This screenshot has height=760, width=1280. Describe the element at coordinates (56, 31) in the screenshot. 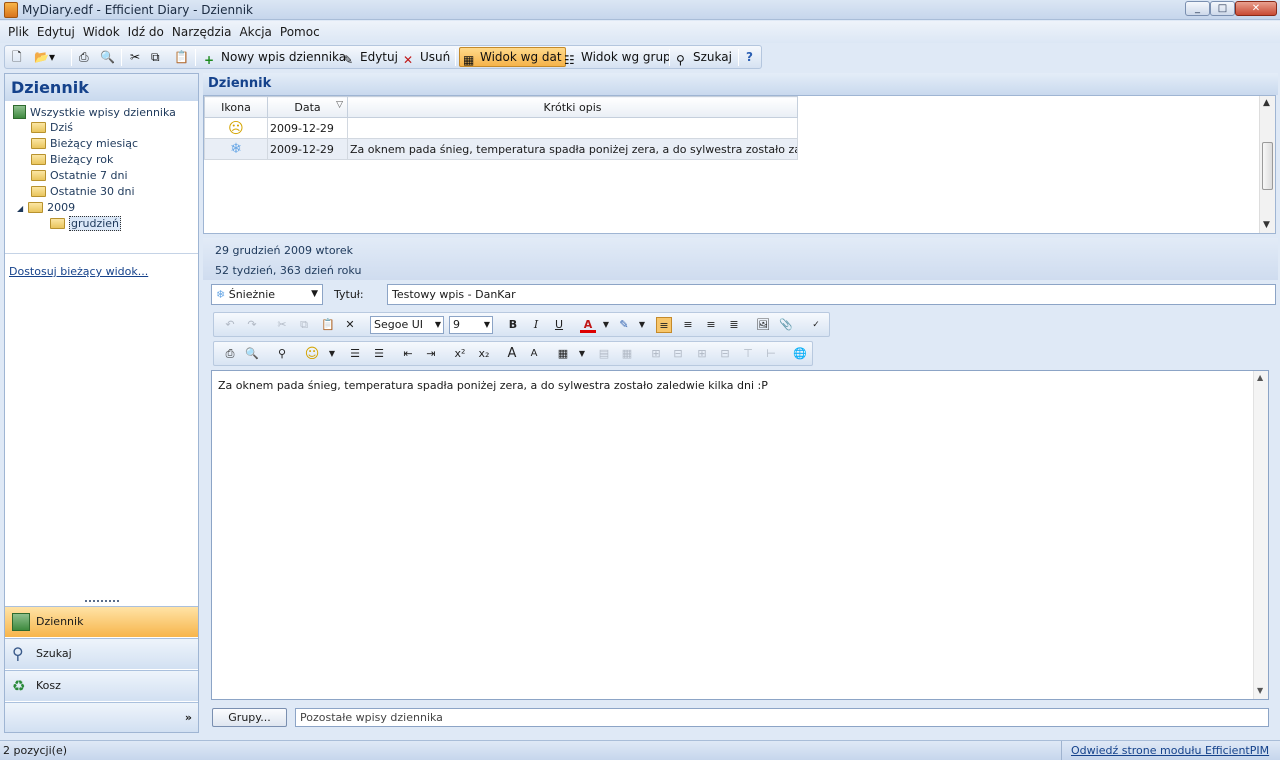

I see `menu-edit: Edytuj` at that location.